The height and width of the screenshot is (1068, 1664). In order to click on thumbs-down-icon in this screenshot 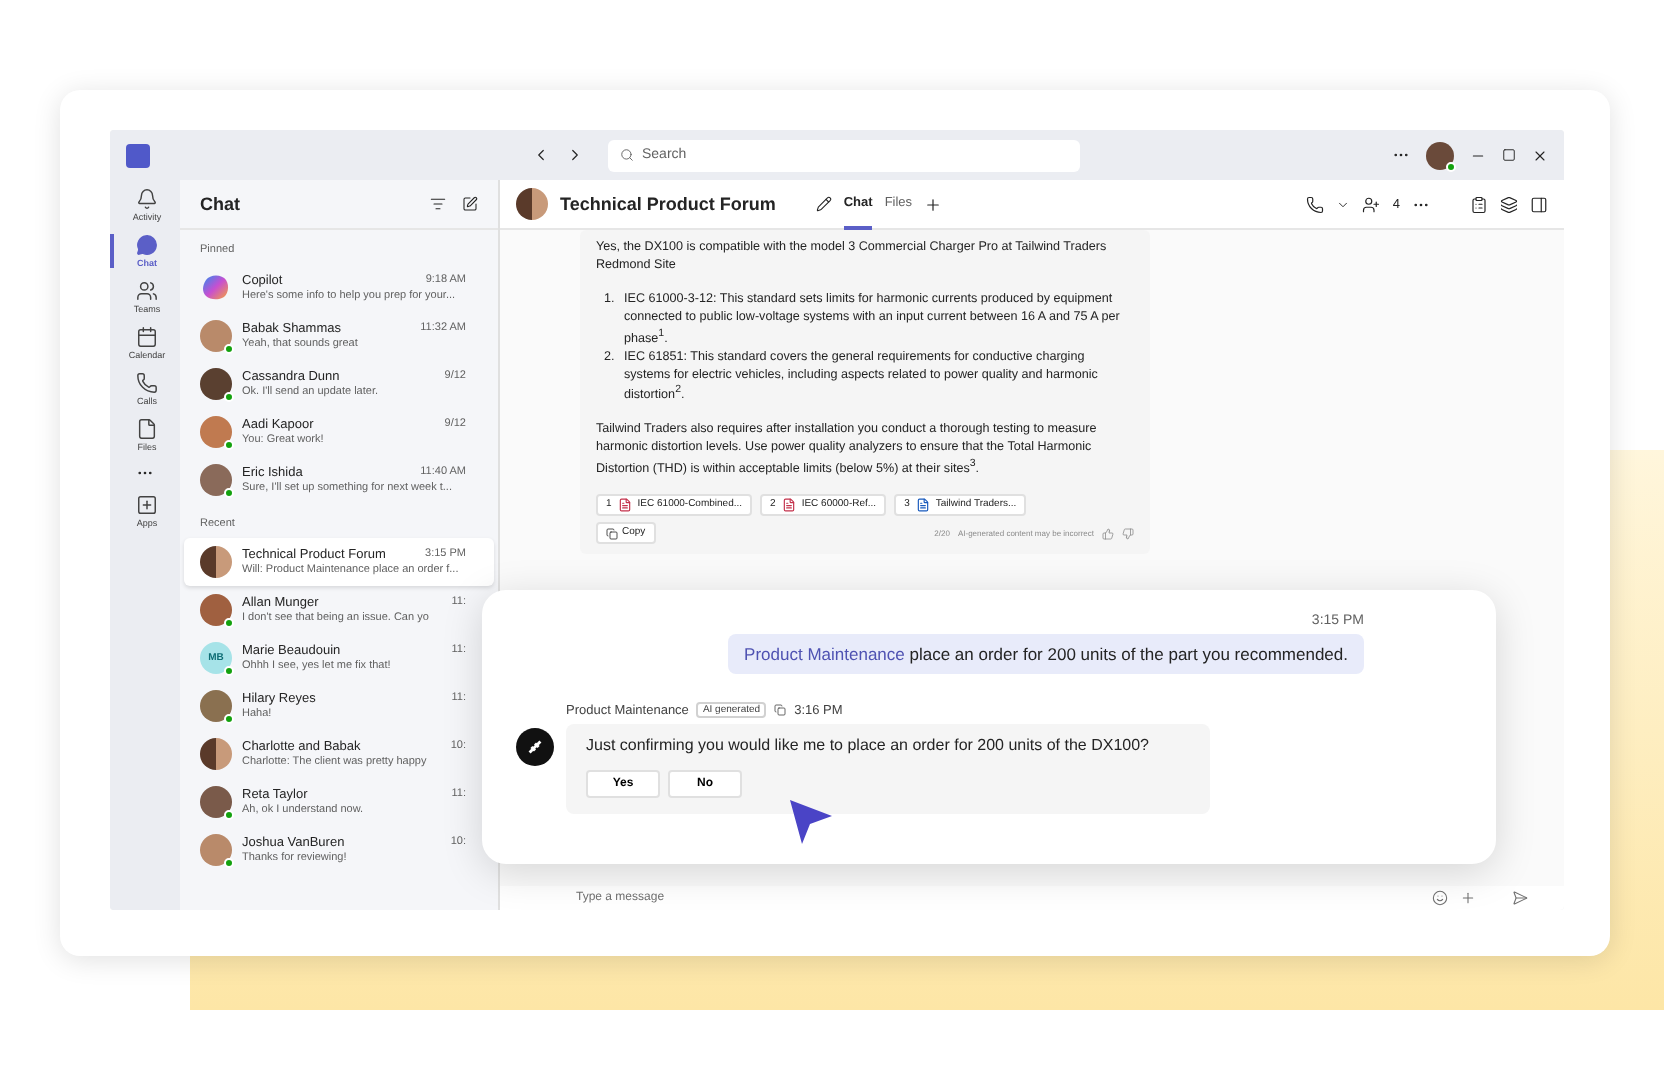, I will do `click(1128, 533)`.